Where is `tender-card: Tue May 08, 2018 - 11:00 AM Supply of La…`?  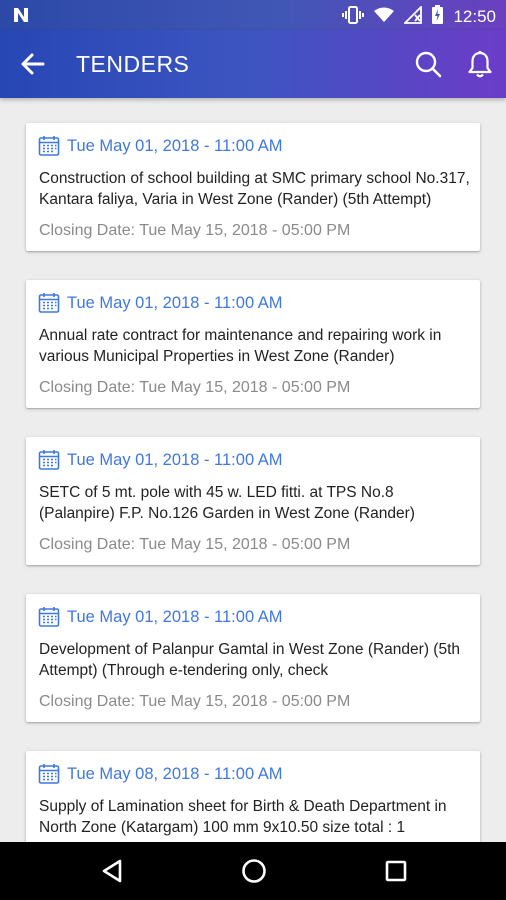
tender-card: Tue May 08, 2018 - 11:00 AM Supply of La… is located at coordinates (253, 796).